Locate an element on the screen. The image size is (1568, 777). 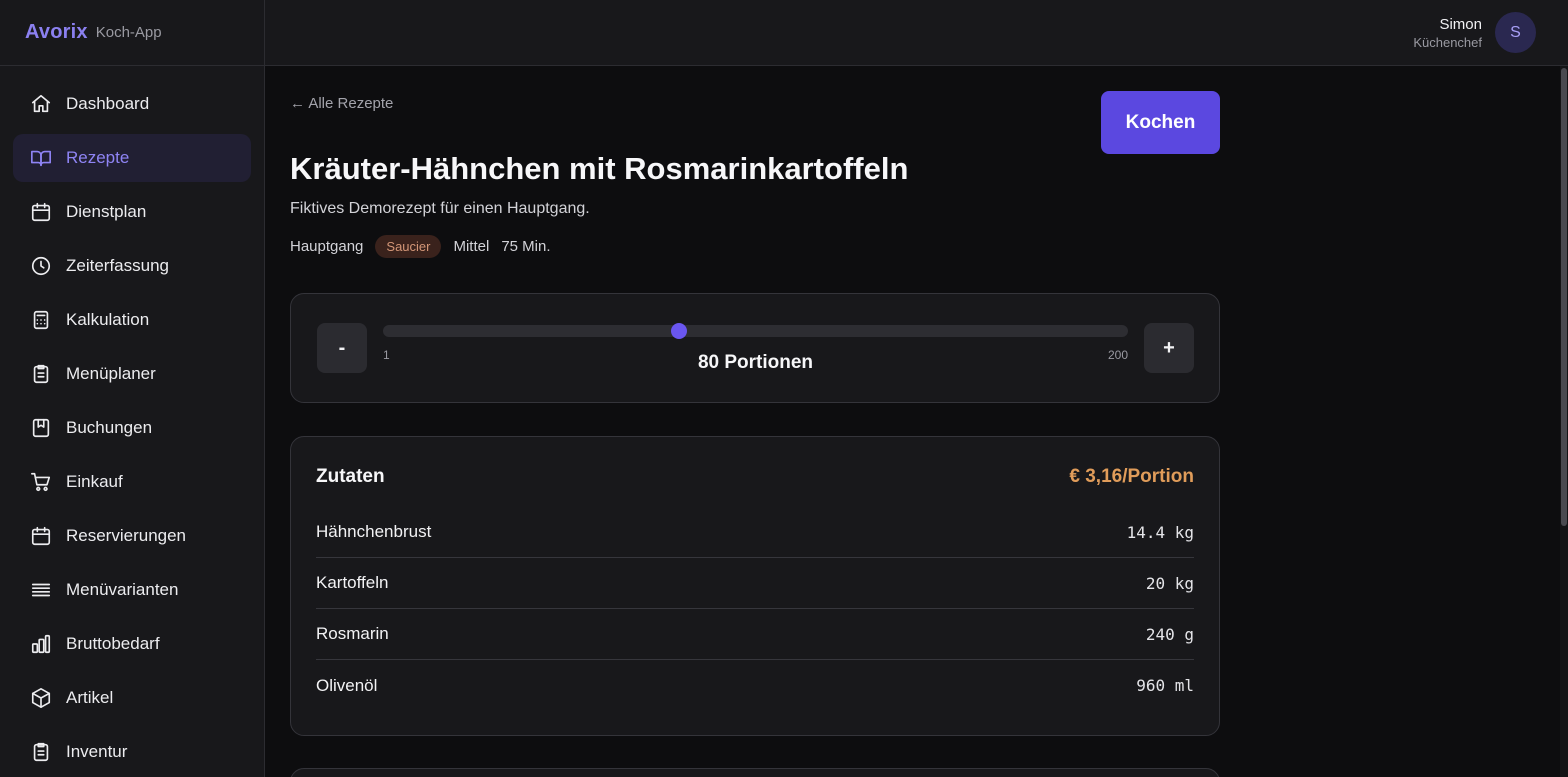
difficulty-label: Mittel is located at coordinates (471, 246).